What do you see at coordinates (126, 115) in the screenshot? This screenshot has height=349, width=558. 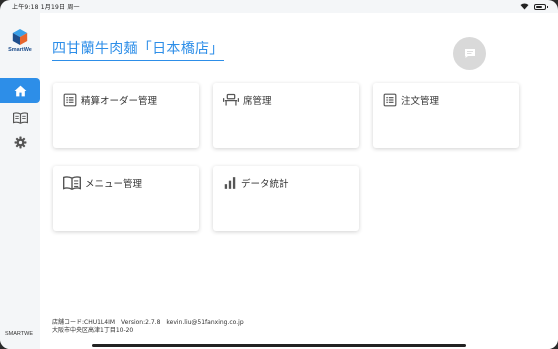 I see `card-checkout-orders: 精算オーダー管理` at bounding box center [126, 115].